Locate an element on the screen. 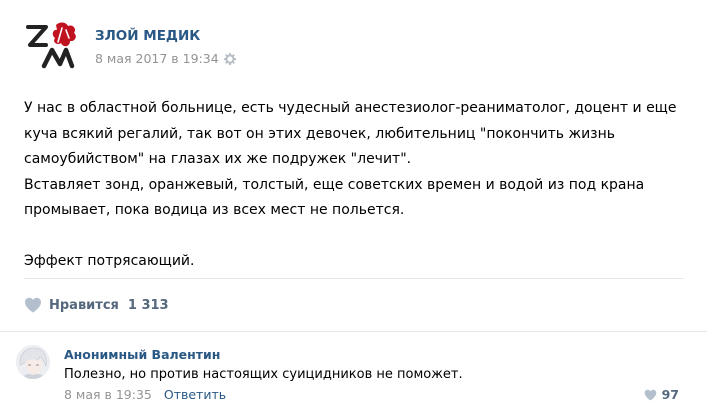 The height and width of the screenshot is (412, 707). post-header: ЗЛОЙ МЕДИК 8 мая 2017 в 19:34 is located at coordinates (354, 46).